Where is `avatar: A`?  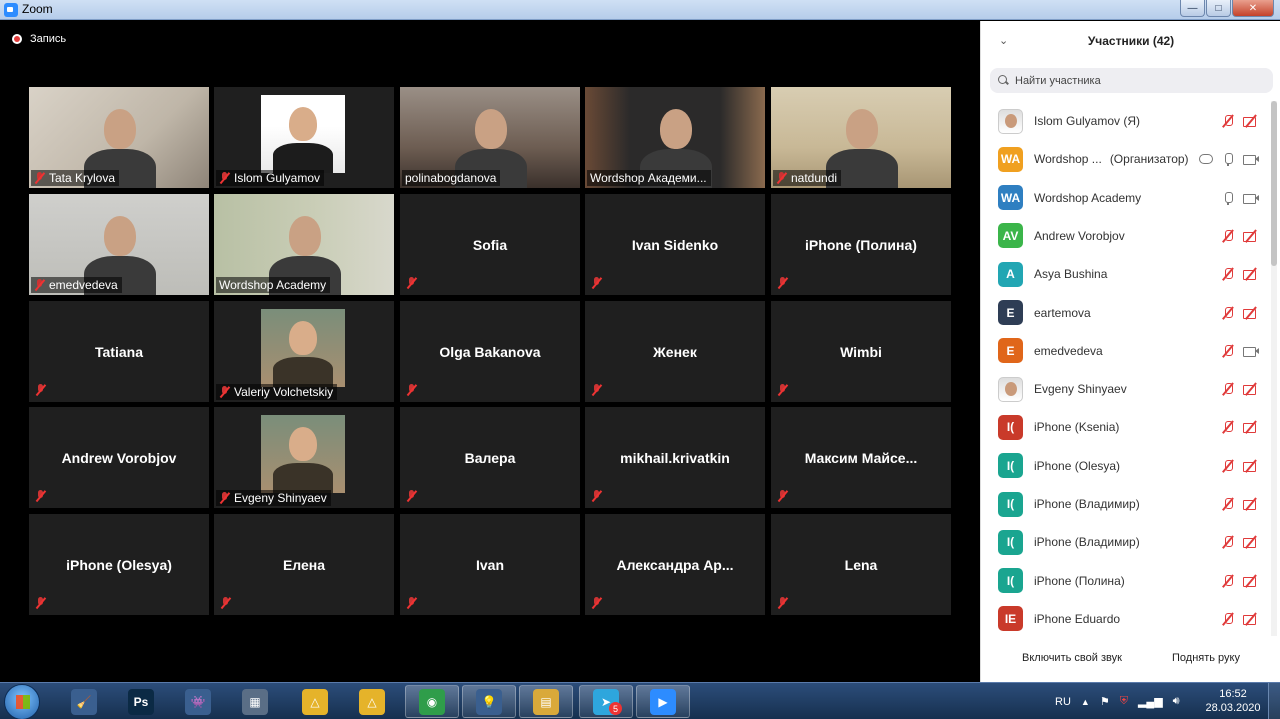
avatar: A is located at coordinates (1010, 274).